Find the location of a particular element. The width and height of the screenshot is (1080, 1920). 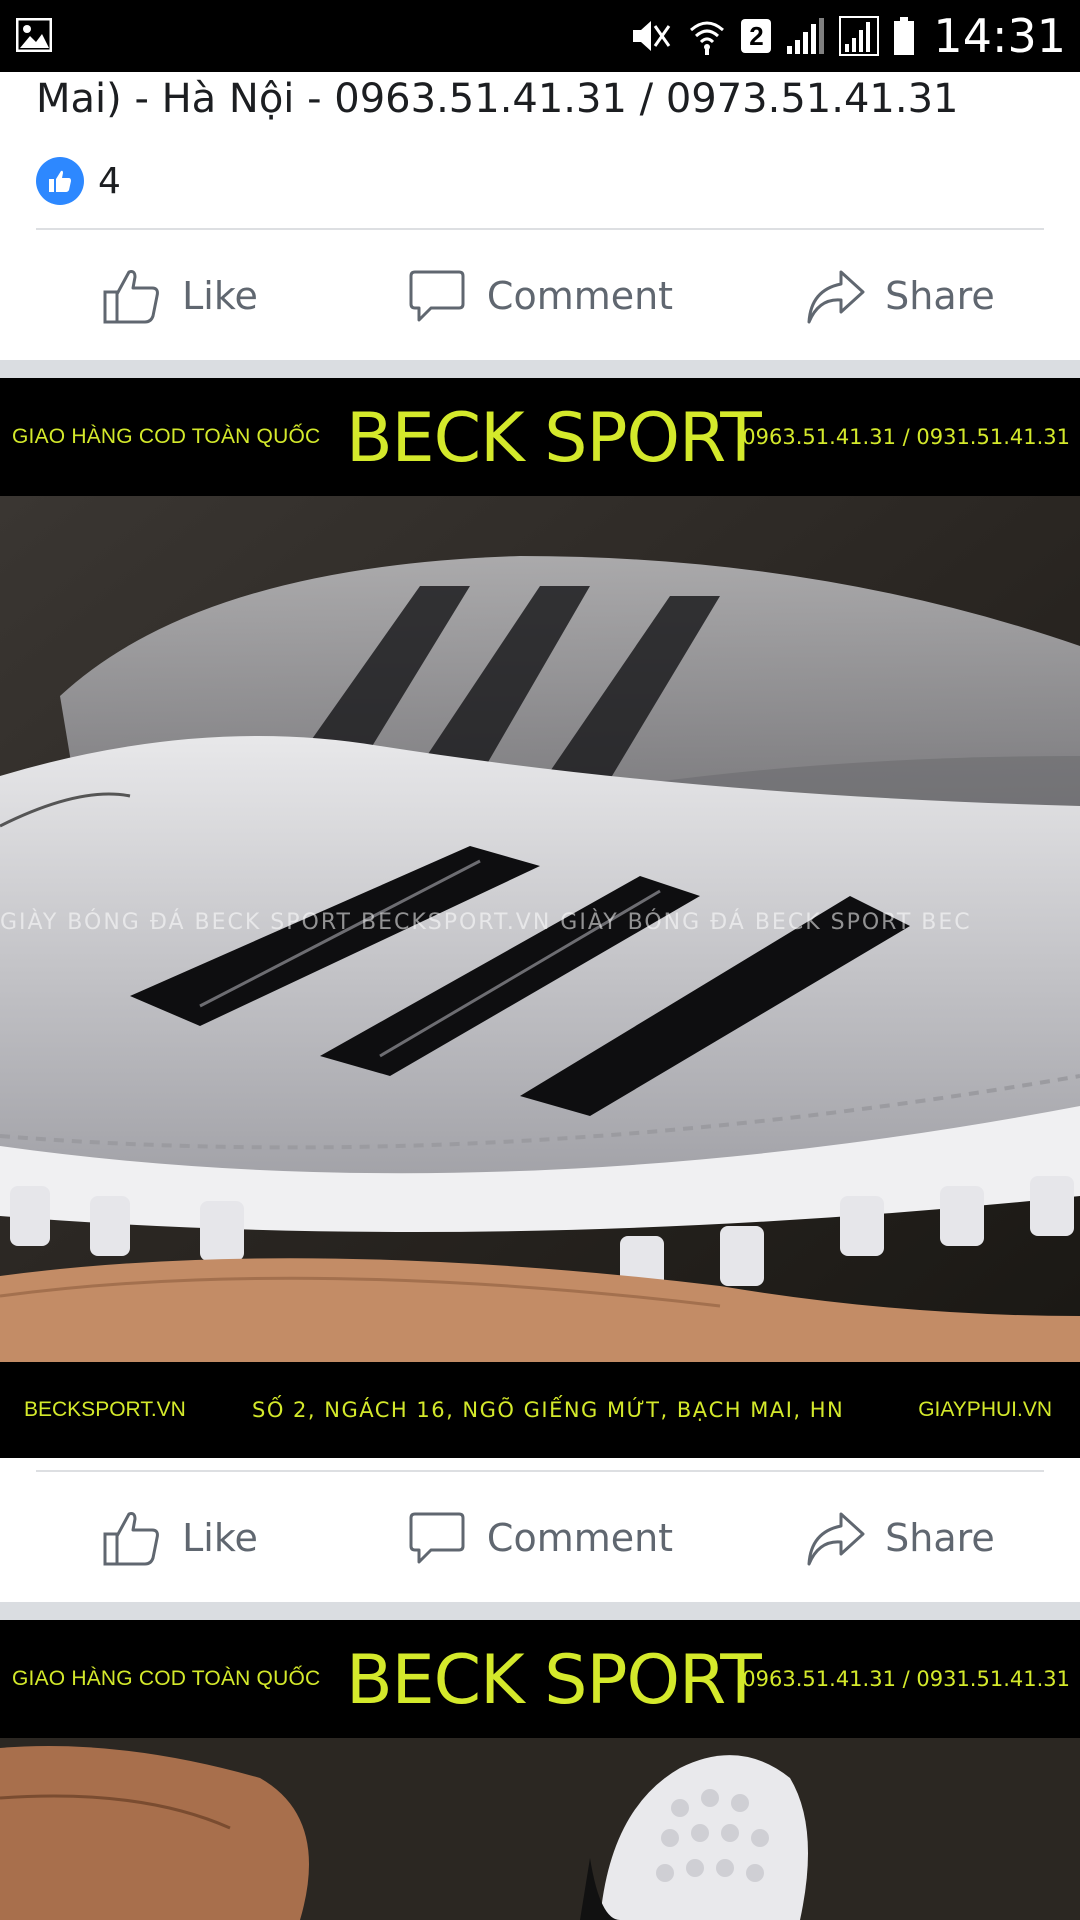

sim-badge: 2 is located at coordinates (756, 36).